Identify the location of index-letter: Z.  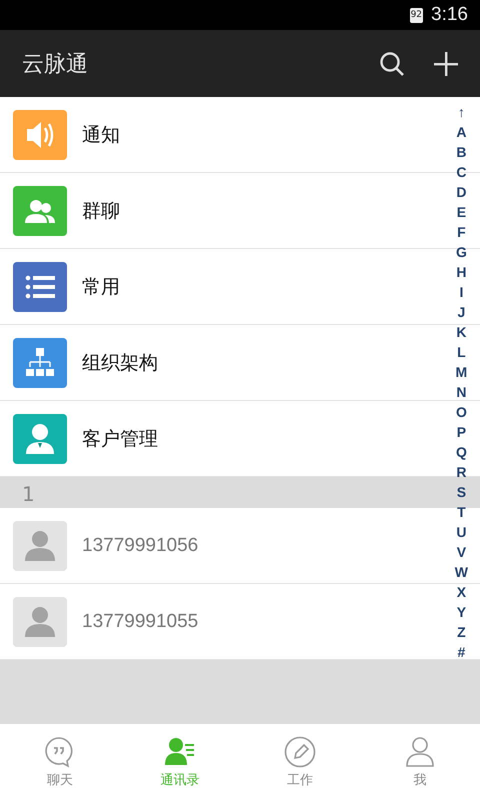
(461, 632).